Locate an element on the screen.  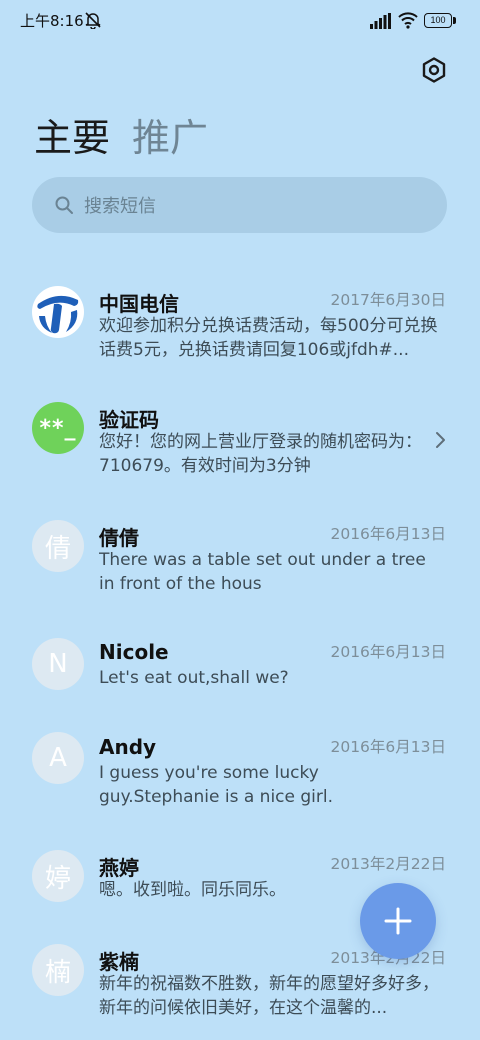
search-icon is located at coordinates (64, 205).